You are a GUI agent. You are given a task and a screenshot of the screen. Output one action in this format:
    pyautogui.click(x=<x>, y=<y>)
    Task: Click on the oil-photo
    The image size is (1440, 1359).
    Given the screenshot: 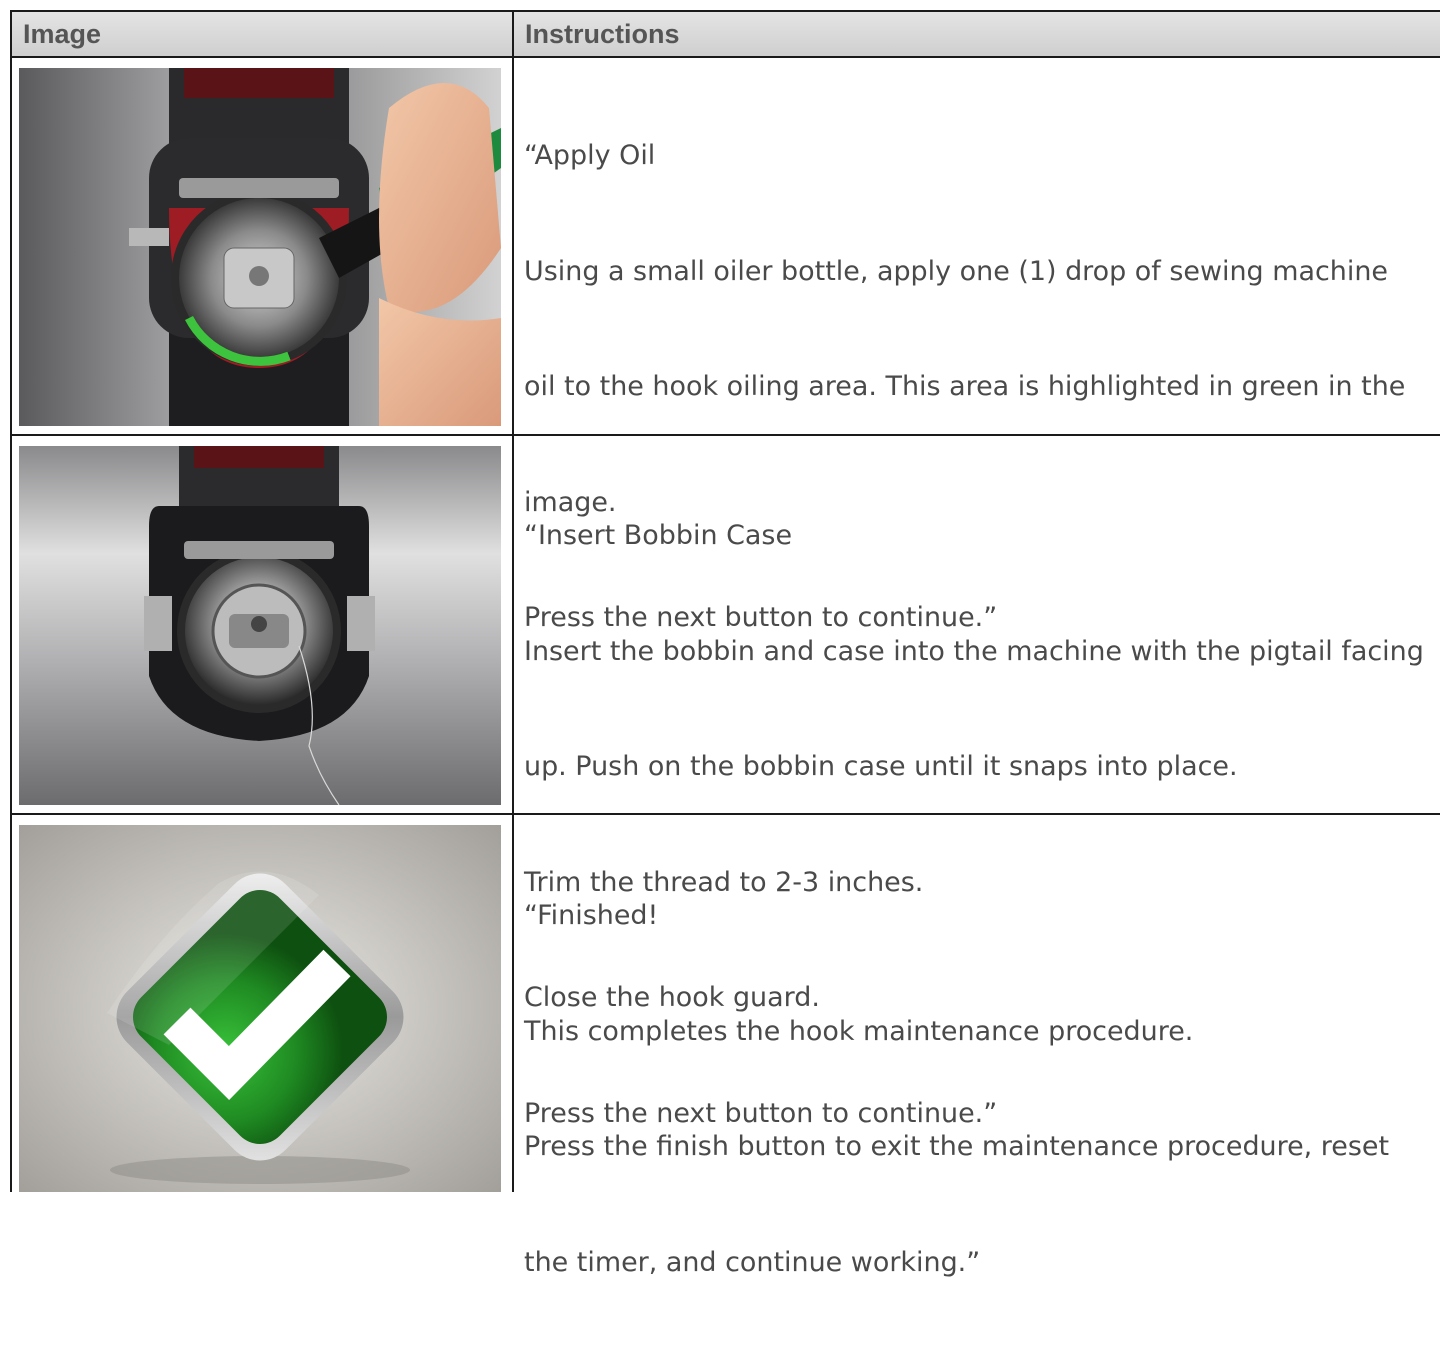 What is the action you would take?
    pyautogui.click(x=260, y=247)
    